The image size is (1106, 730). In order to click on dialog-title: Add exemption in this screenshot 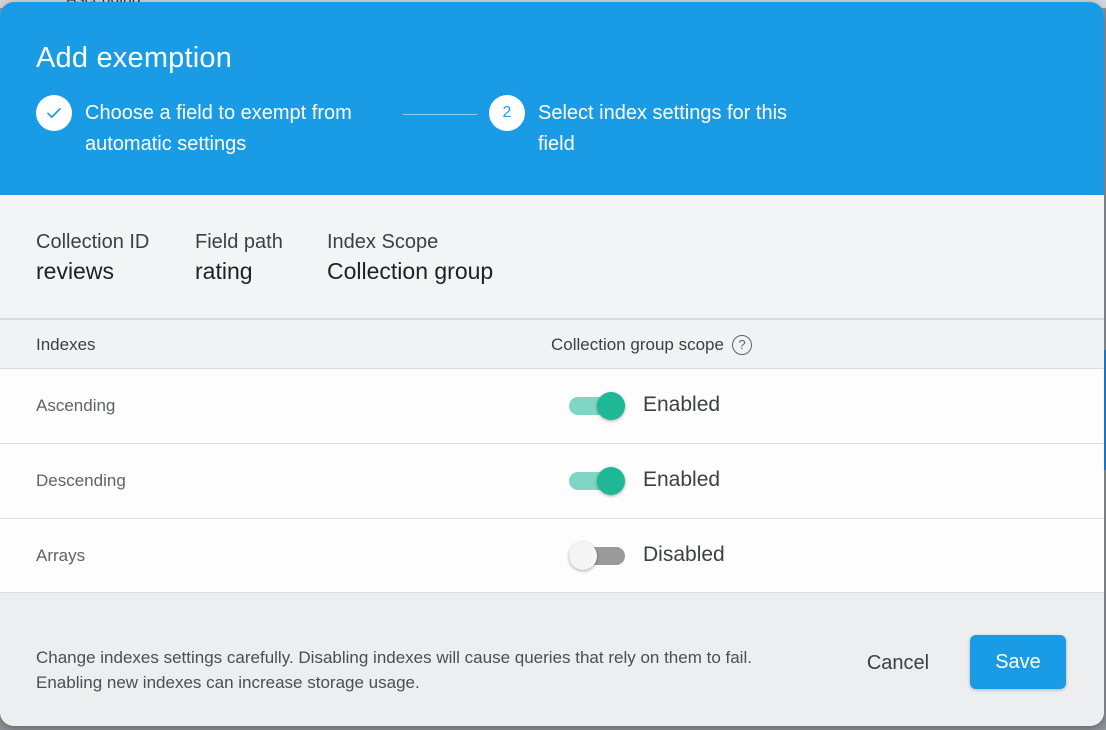, I will do `click(134, 58)`.